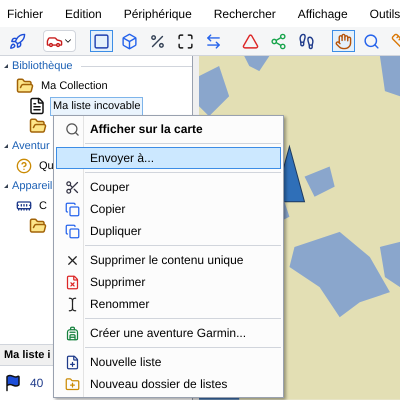 The width and height of the screenshot is (400, 400). I want to click on square-icon, so click(101, 41).